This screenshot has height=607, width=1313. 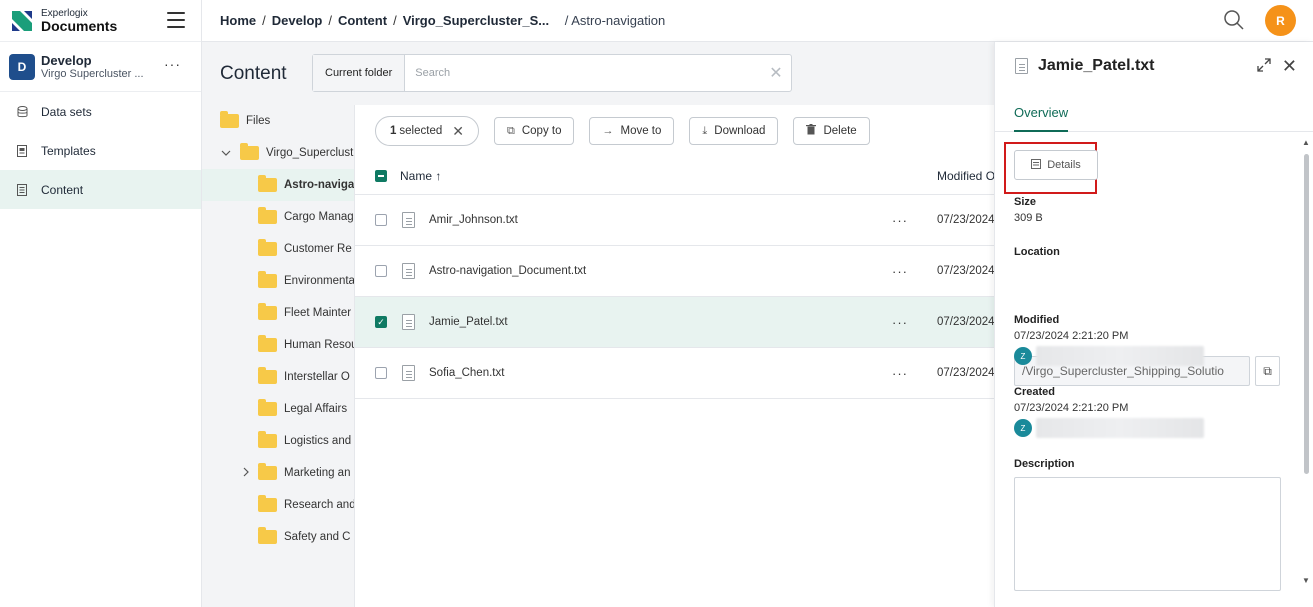 I want to click on tree-item-folder: Astro-naviga, so click(x=278, y=185).